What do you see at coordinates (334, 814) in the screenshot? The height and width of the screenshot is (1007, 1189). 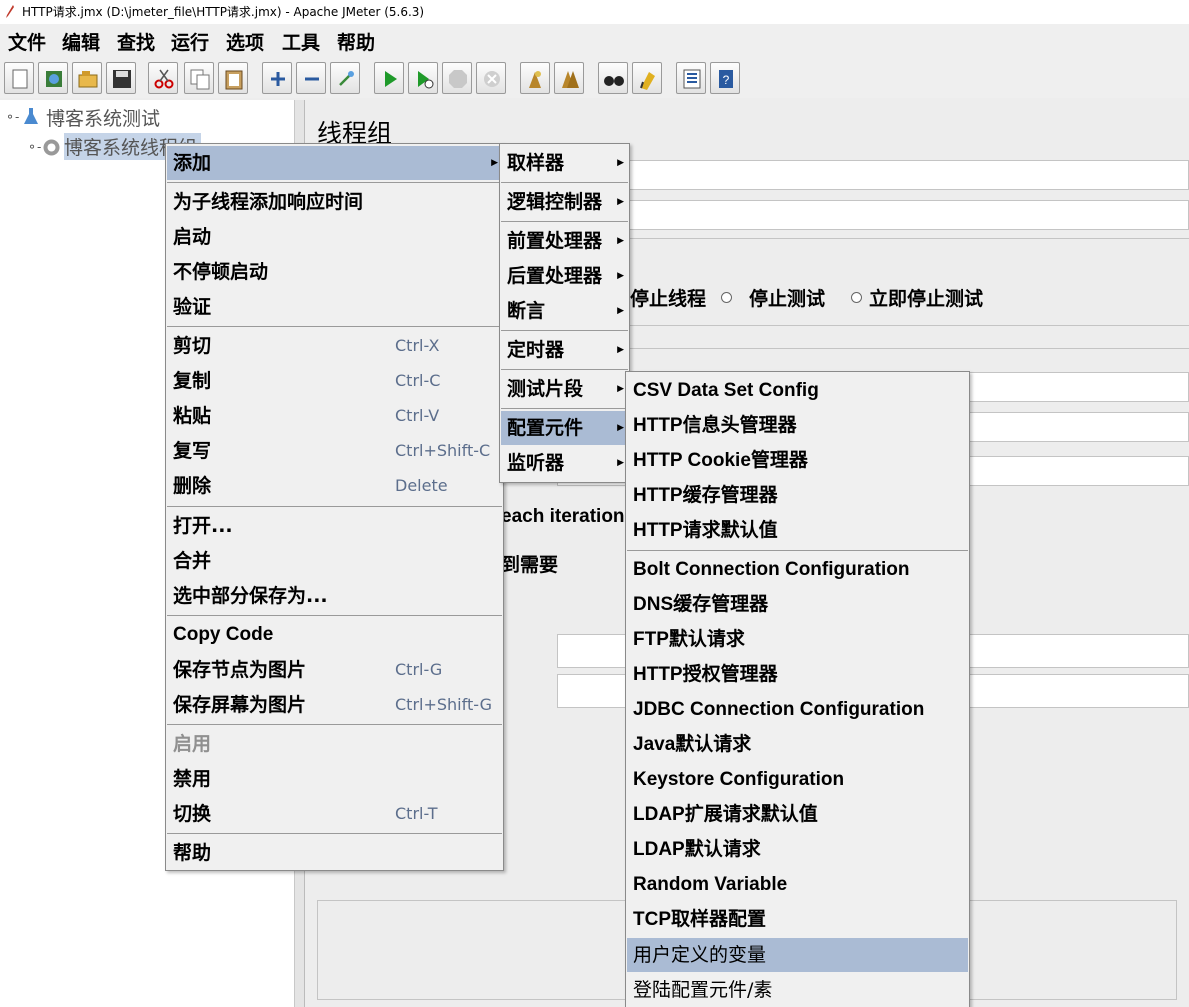 I see `menu-toggle: 切换 Ctrl-T` at bounding box center [334, 814].